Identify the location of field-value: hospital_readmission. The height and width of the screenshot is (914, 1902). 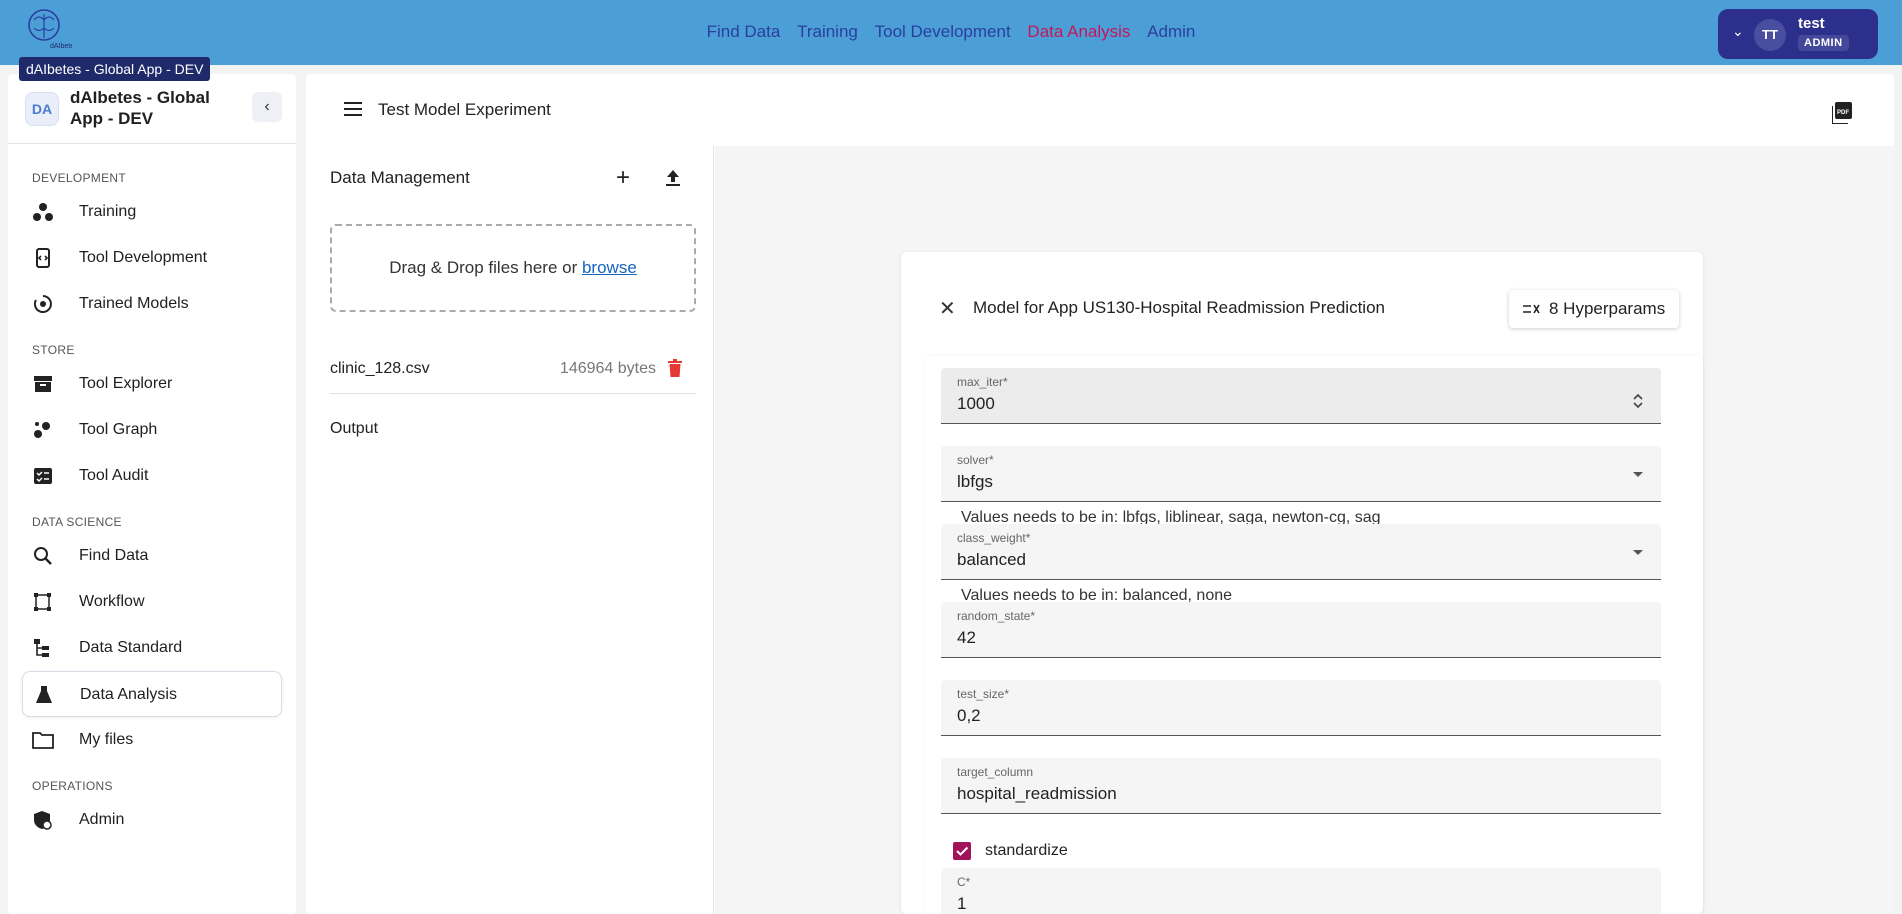
(1037, 793).